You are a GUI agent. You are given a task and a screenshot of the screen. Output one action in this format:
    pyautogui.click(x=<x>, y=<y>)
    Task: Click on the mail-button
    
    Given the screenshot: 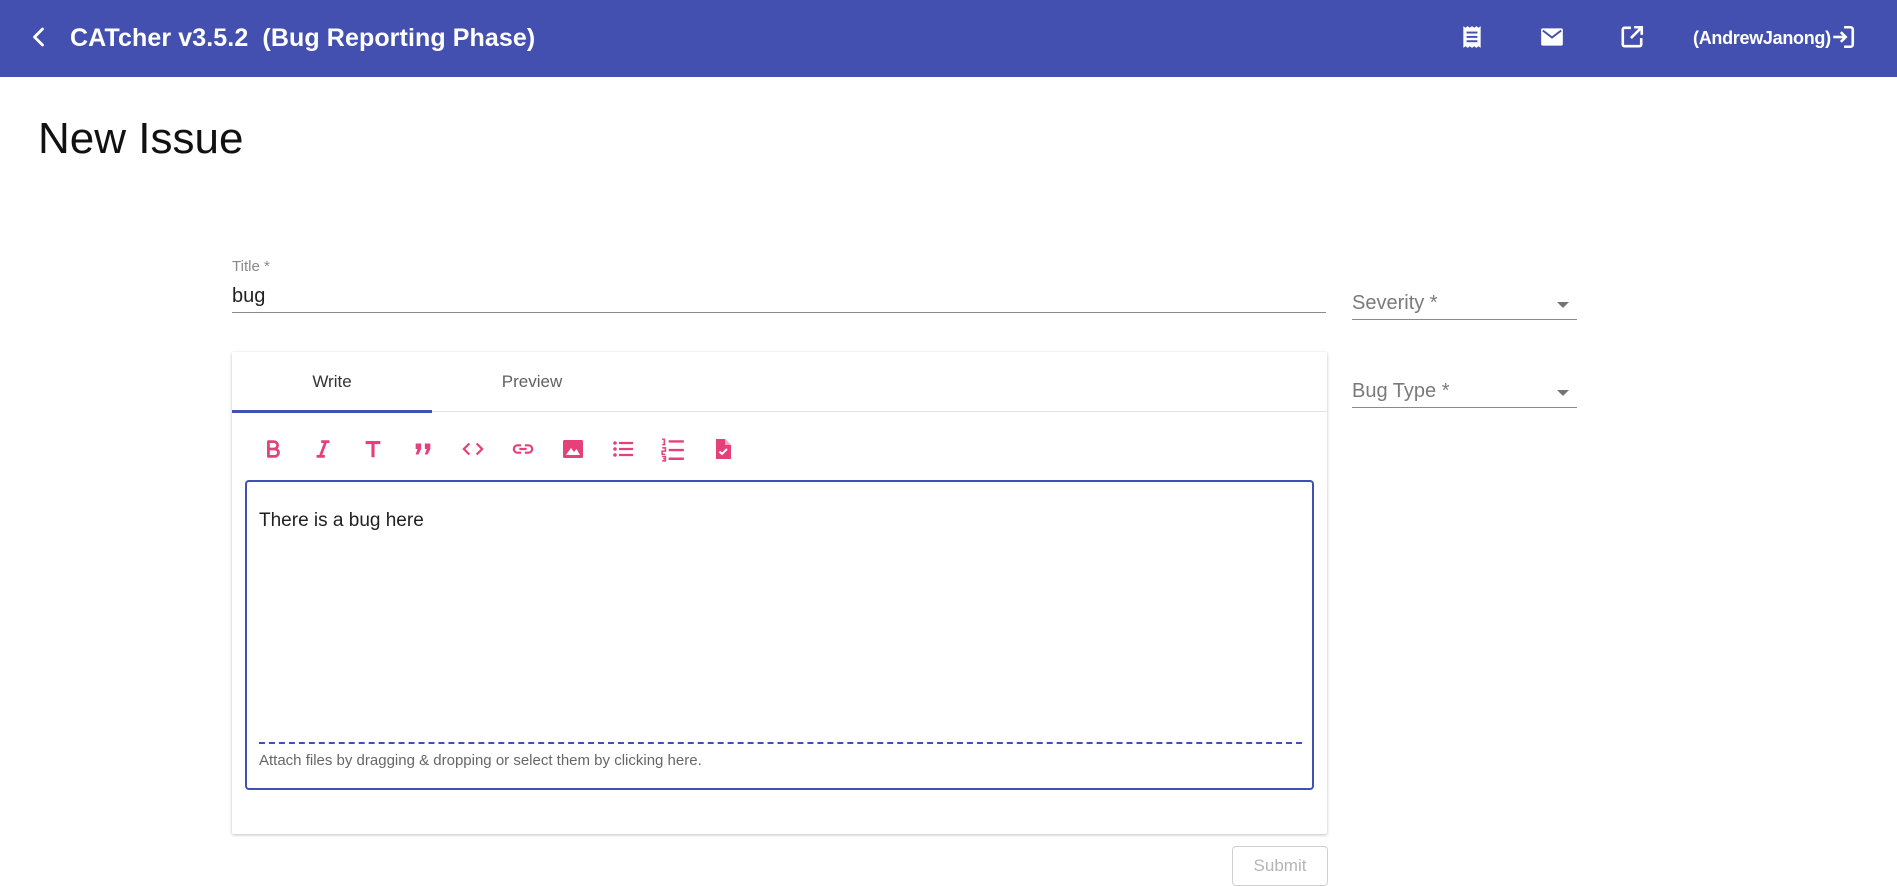 What is the action you would take?
    pyautogui.click(x=1552, y=39)
    